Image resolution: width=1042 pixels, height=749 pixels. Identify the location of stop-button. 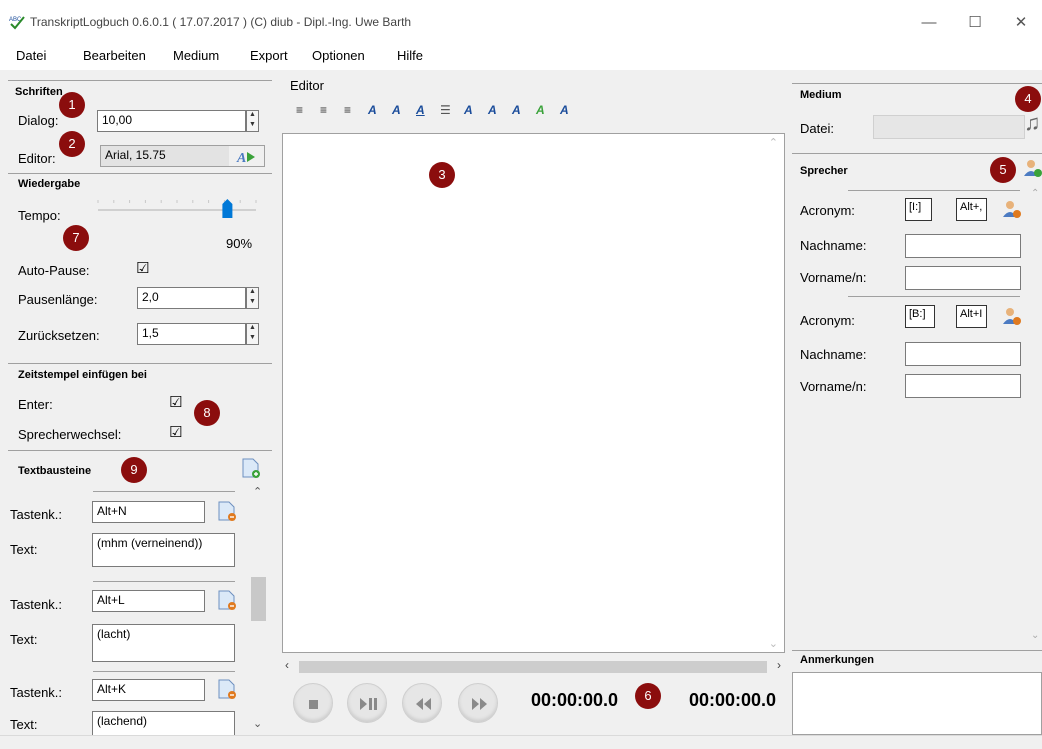
(313, 703).